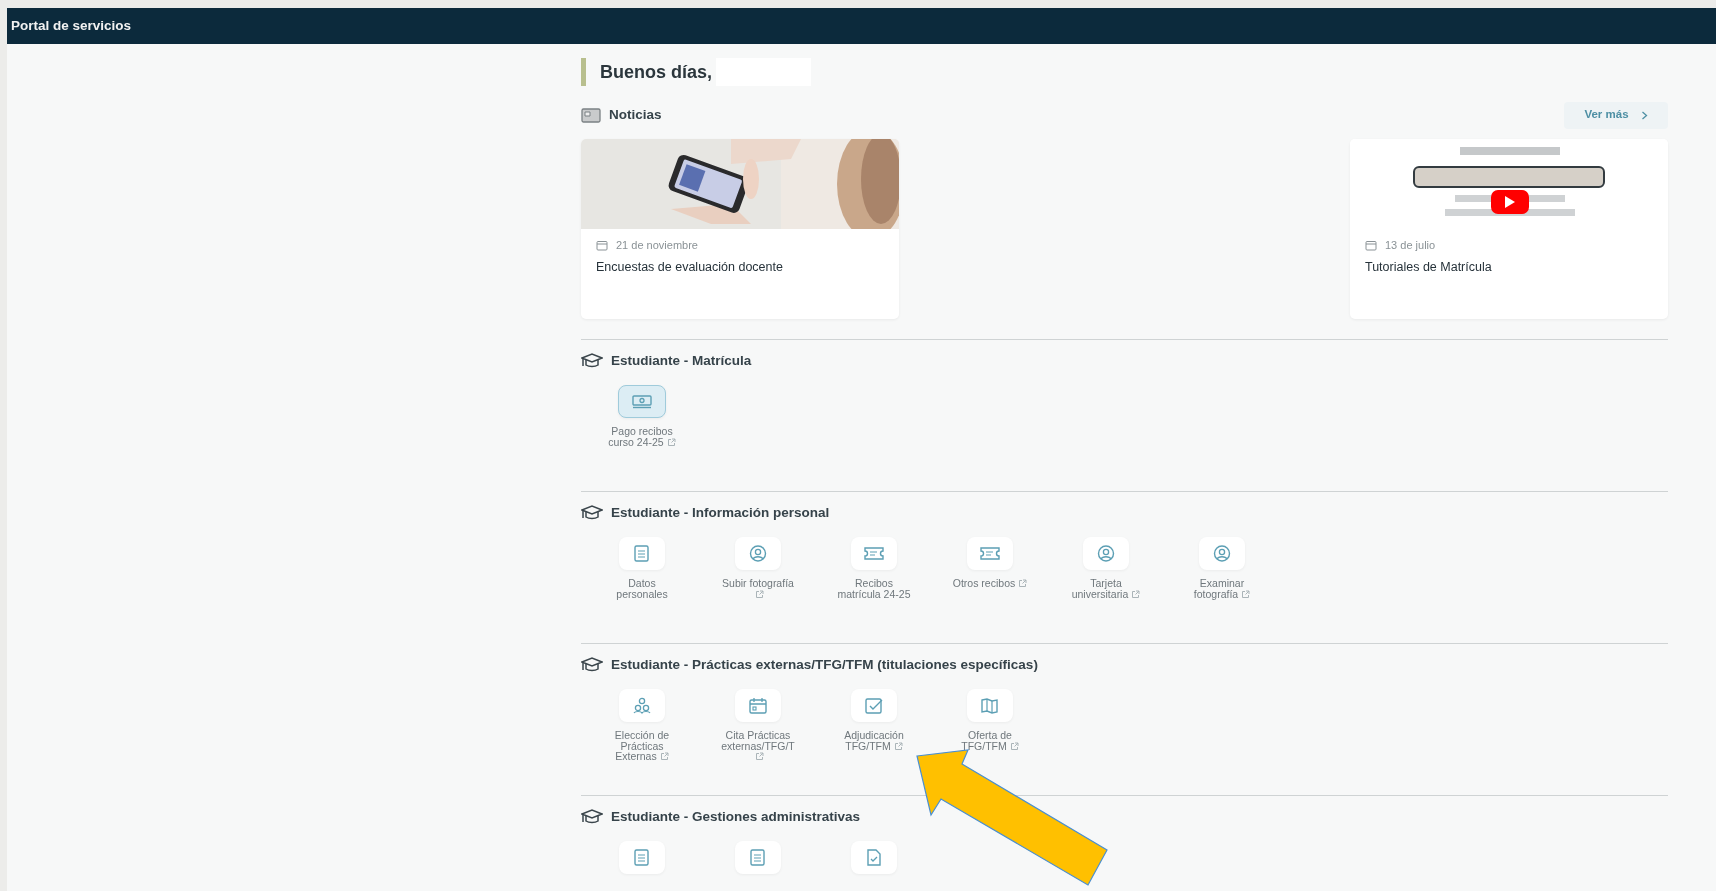 The height and width of the screenshot is (891, 1716). I want to click on news-card: 13 de julio Tutoriales de Matrícula, so click(1509, 229).